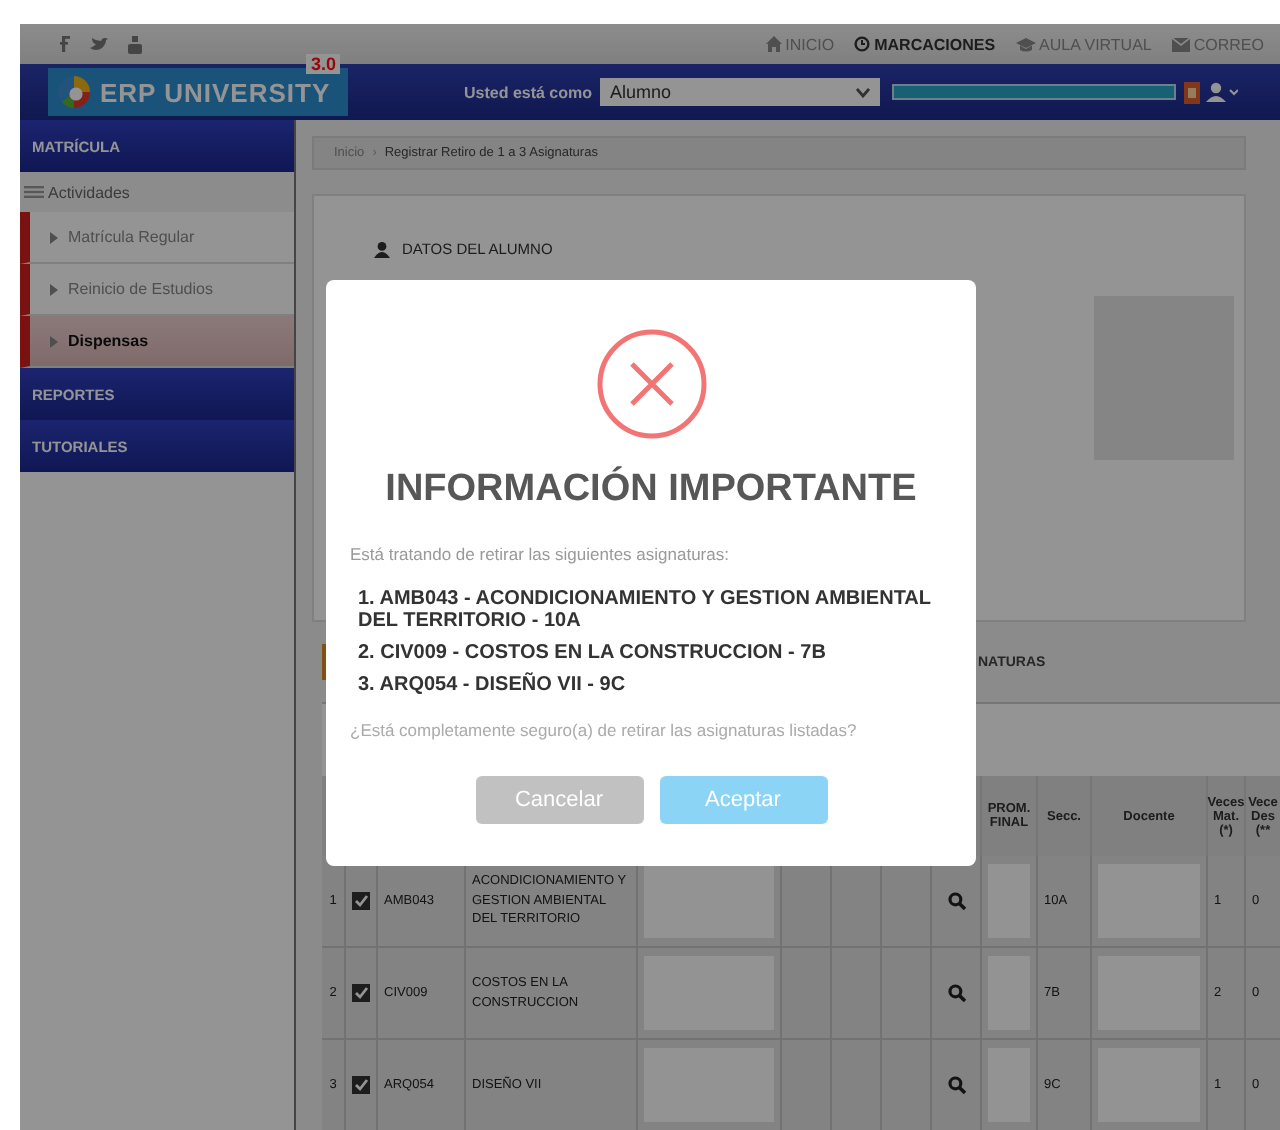  I want to click on envelope-icon, so click(1180, 44).